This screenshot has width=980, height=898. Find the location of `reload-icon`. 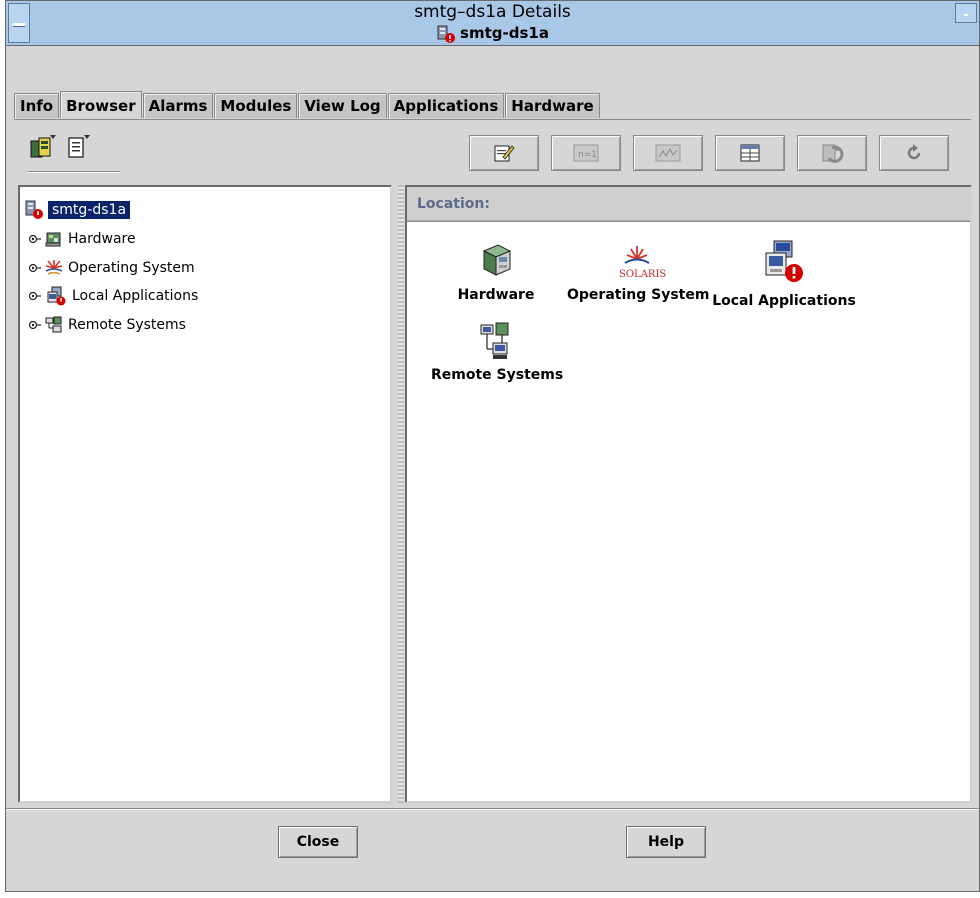

reload-icon is located at coordinates (914, 152).